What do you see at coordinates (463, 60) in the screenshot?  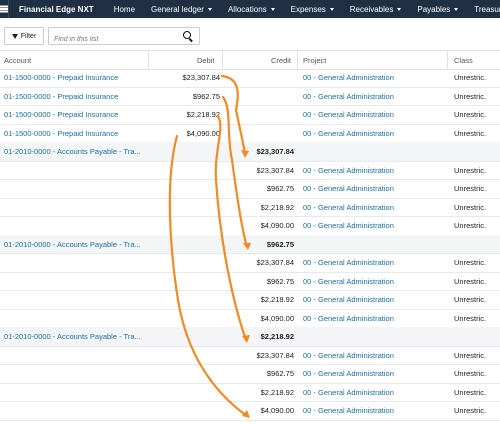 I see `col-class: Class` at bounding box center [463, 60].